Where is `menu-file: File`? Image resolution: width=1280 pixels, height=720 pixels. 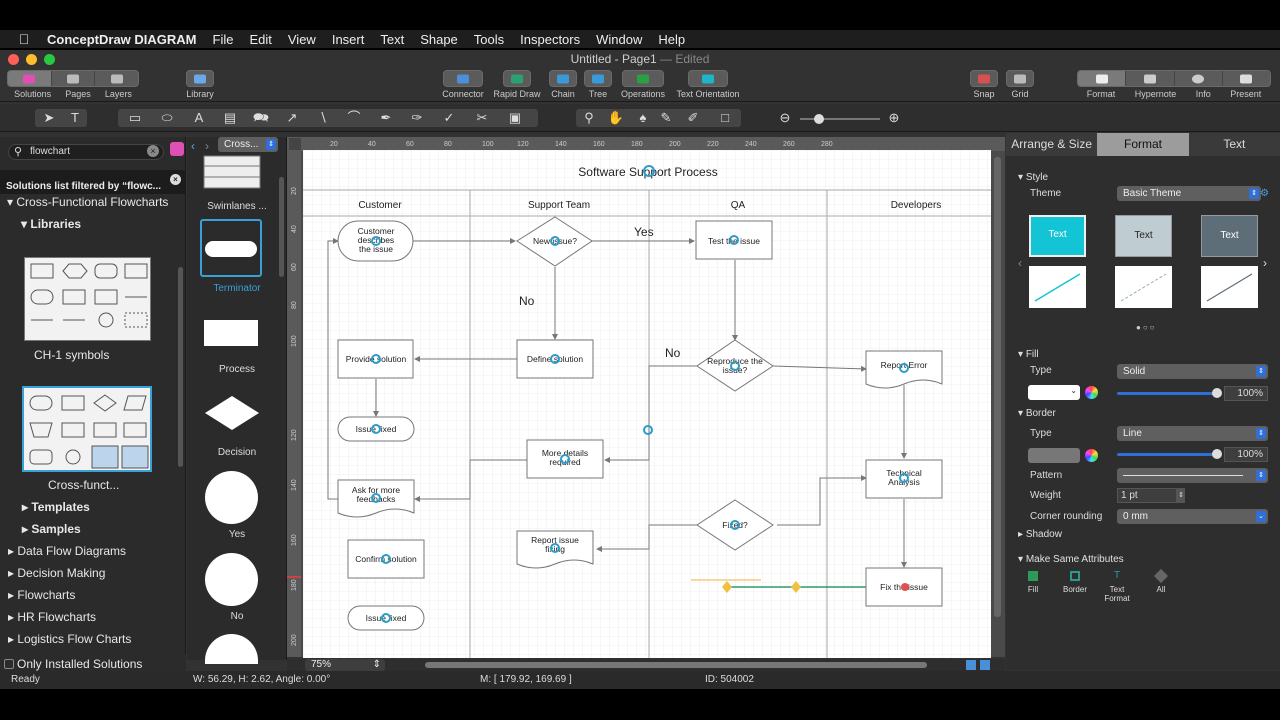 menu-file: File is located at coordinates (223, 39).